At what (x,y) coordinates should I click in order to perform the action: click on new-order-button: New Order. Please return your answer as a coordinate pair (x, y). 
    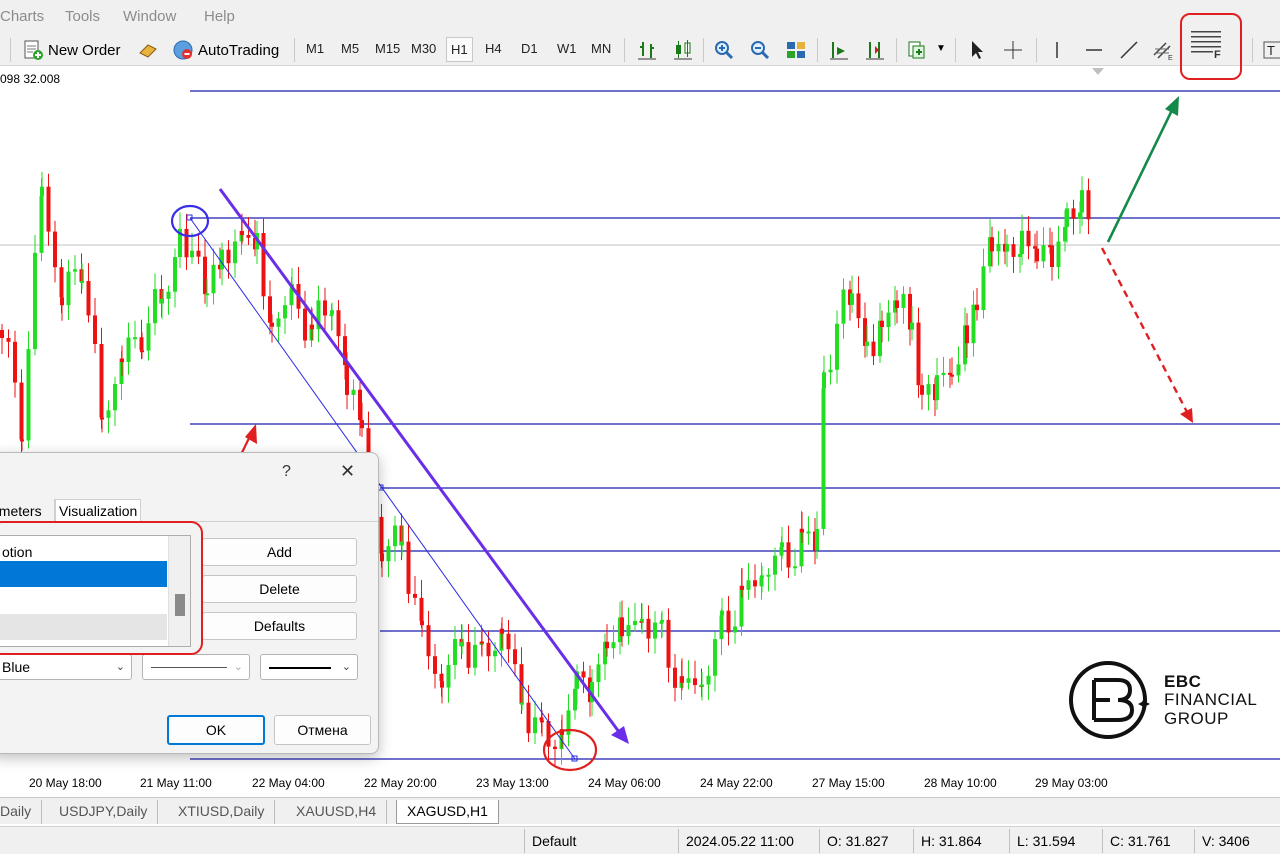
    Looking at the image, I should click on (71, 50).